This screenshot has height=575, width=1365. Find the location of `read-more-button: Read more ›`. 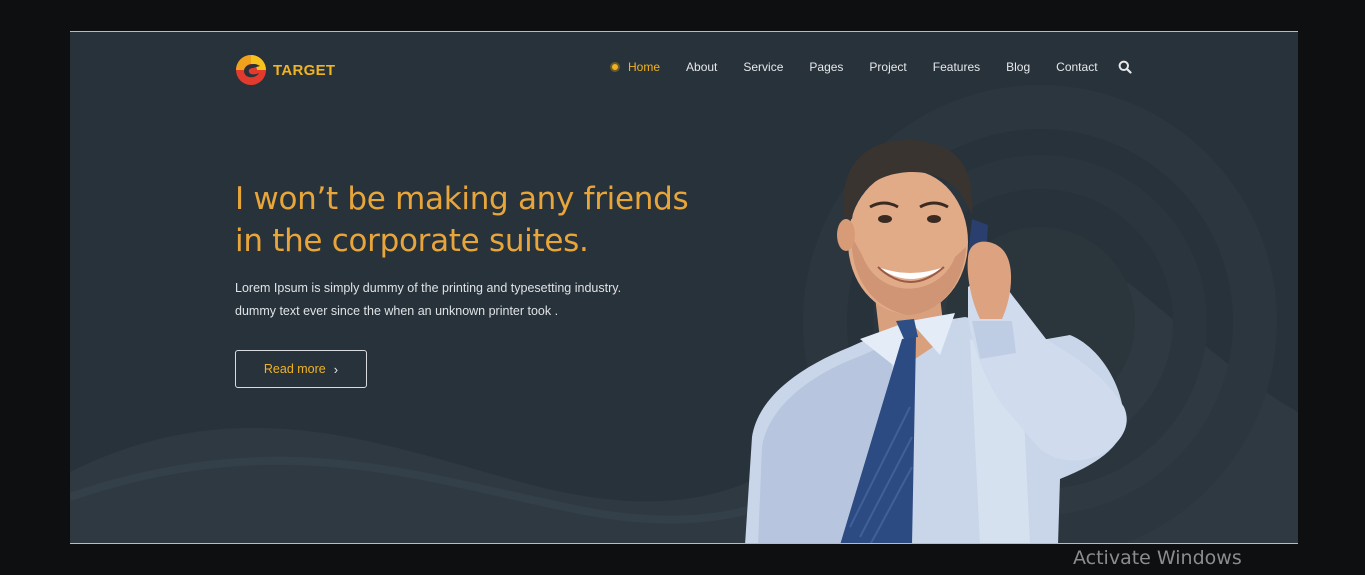

read-more-button: Read more › is located at coordinates (301, 369).